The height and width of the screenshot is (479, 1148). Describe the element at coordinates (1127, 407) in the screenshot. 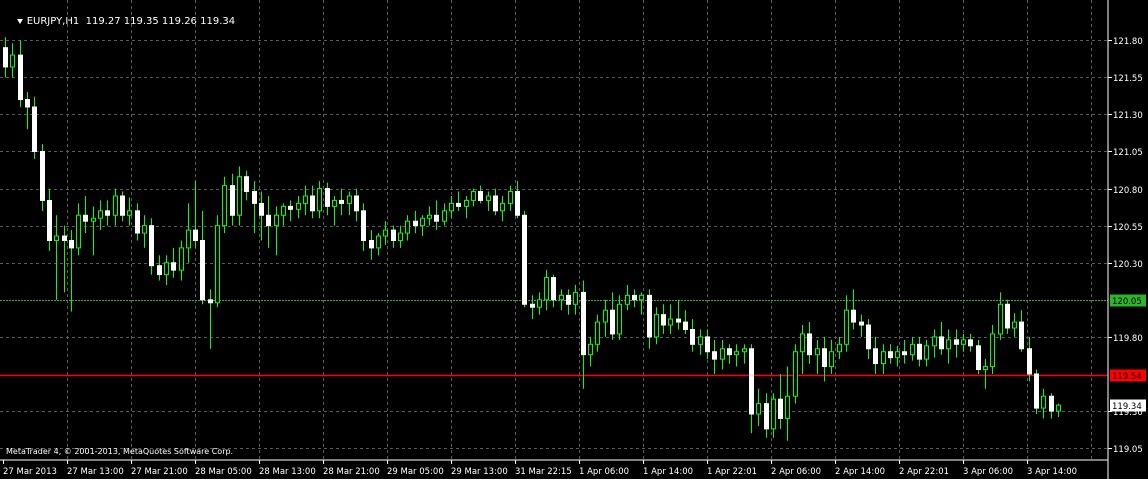

I see `bid-label: 119.34` at that location.